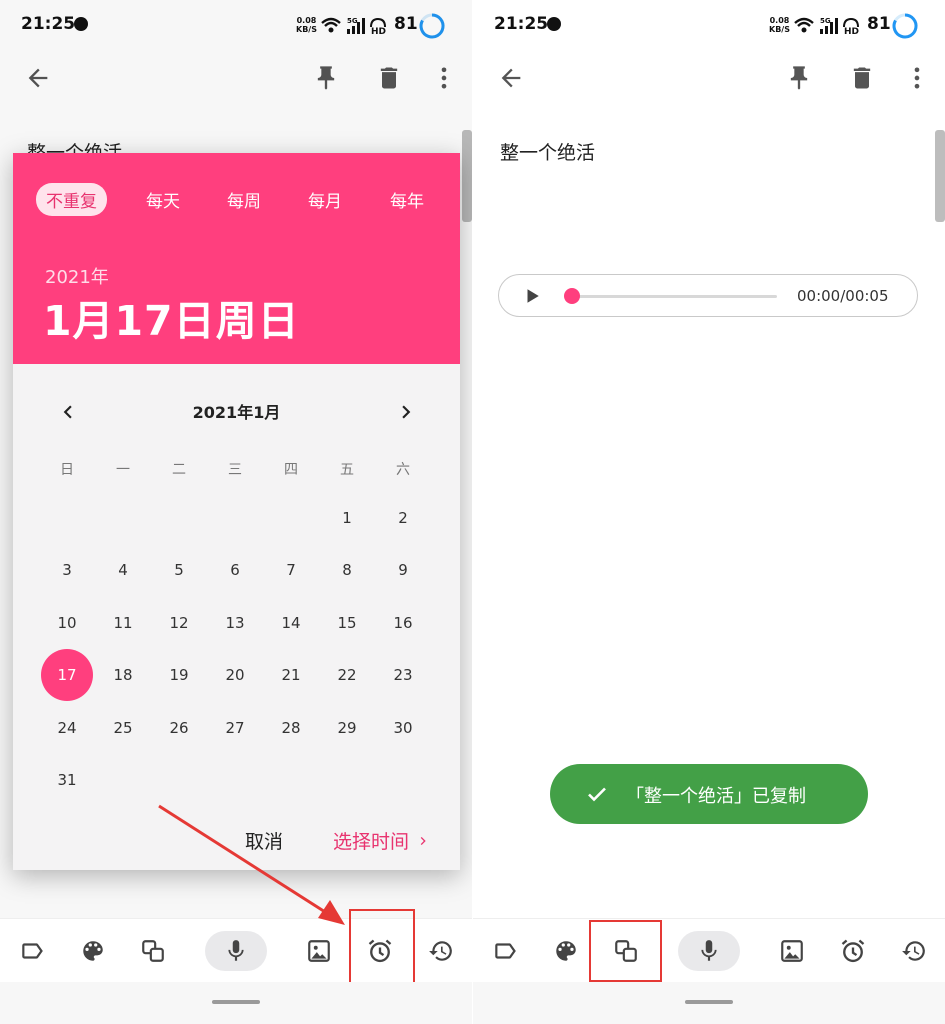 This screenshot has height=1024, width=945. What do you see at coordinates (779, 29) in the screenshot?
I see `net-speed-unit: KB/S` at bounding box center [779, 29].